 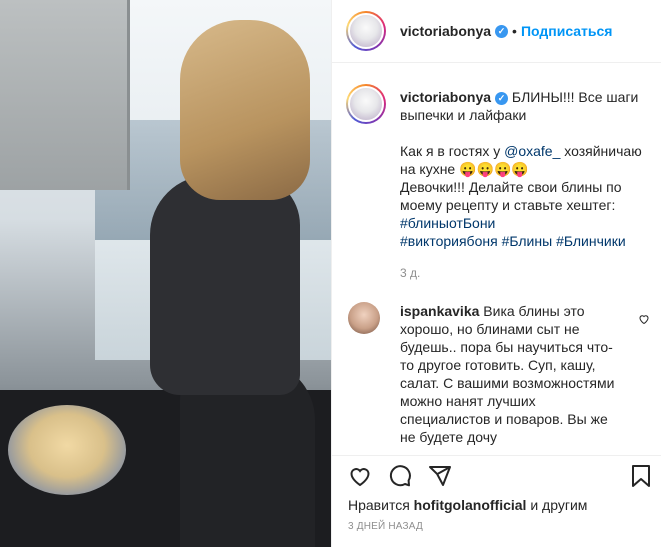 I want to click on like-icon, so click(x=360, y=478).